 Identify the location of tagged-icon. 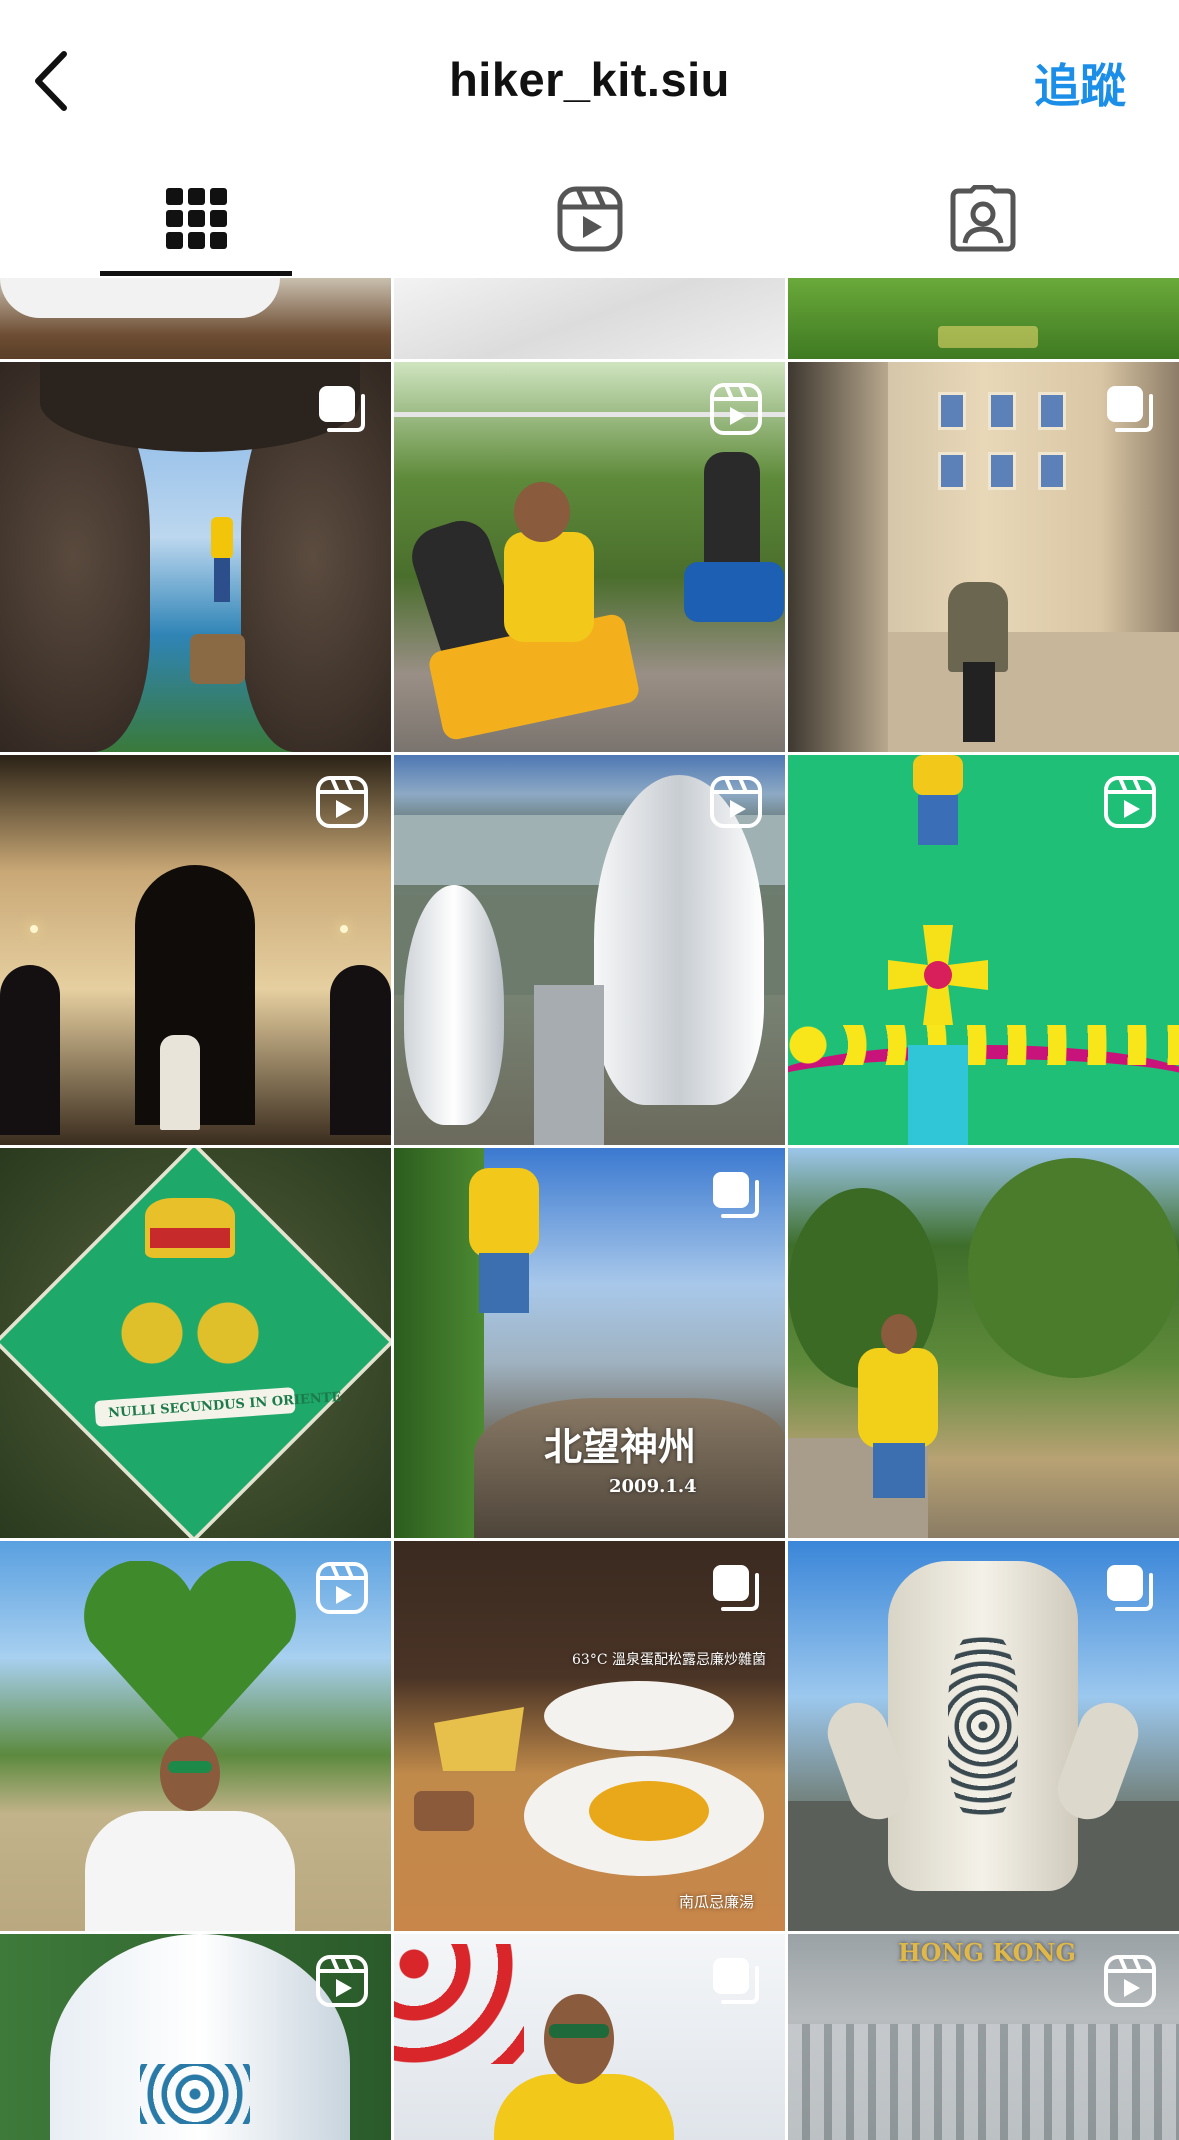
(982, 218).